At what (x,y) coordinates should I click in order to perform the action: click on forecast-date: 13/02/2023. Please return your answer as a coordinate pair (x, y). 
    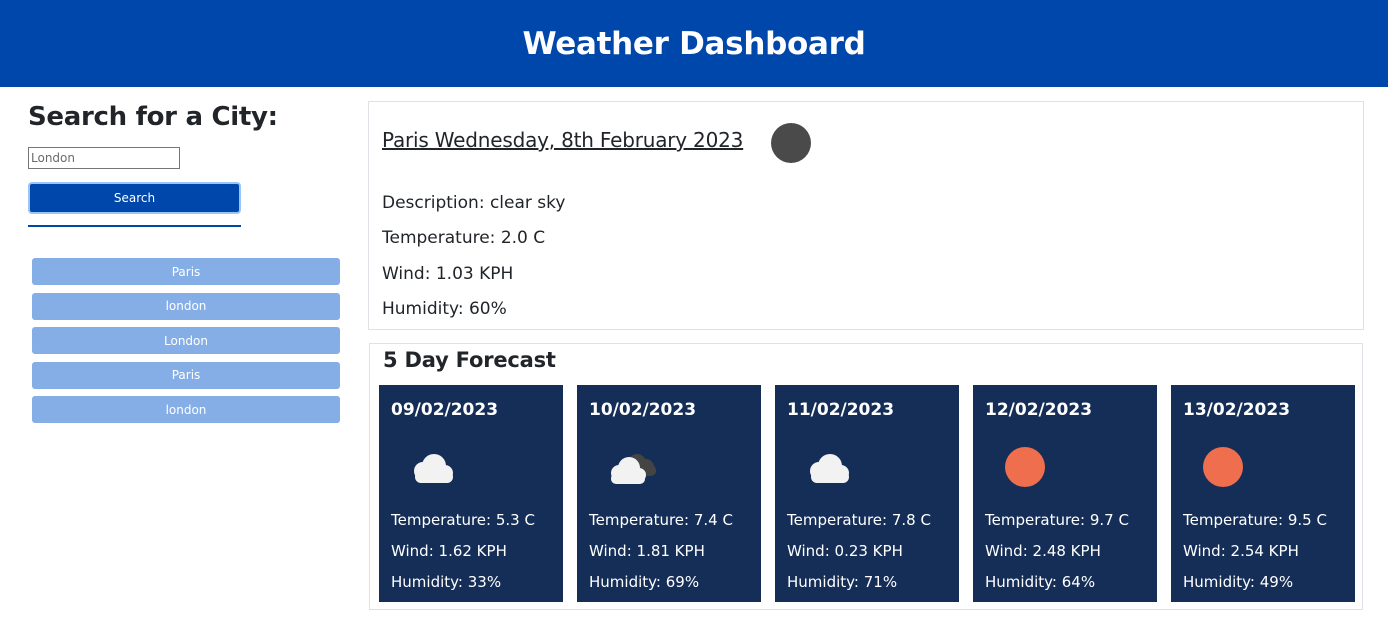
    Looking at the image, I should click on (1237, 410).